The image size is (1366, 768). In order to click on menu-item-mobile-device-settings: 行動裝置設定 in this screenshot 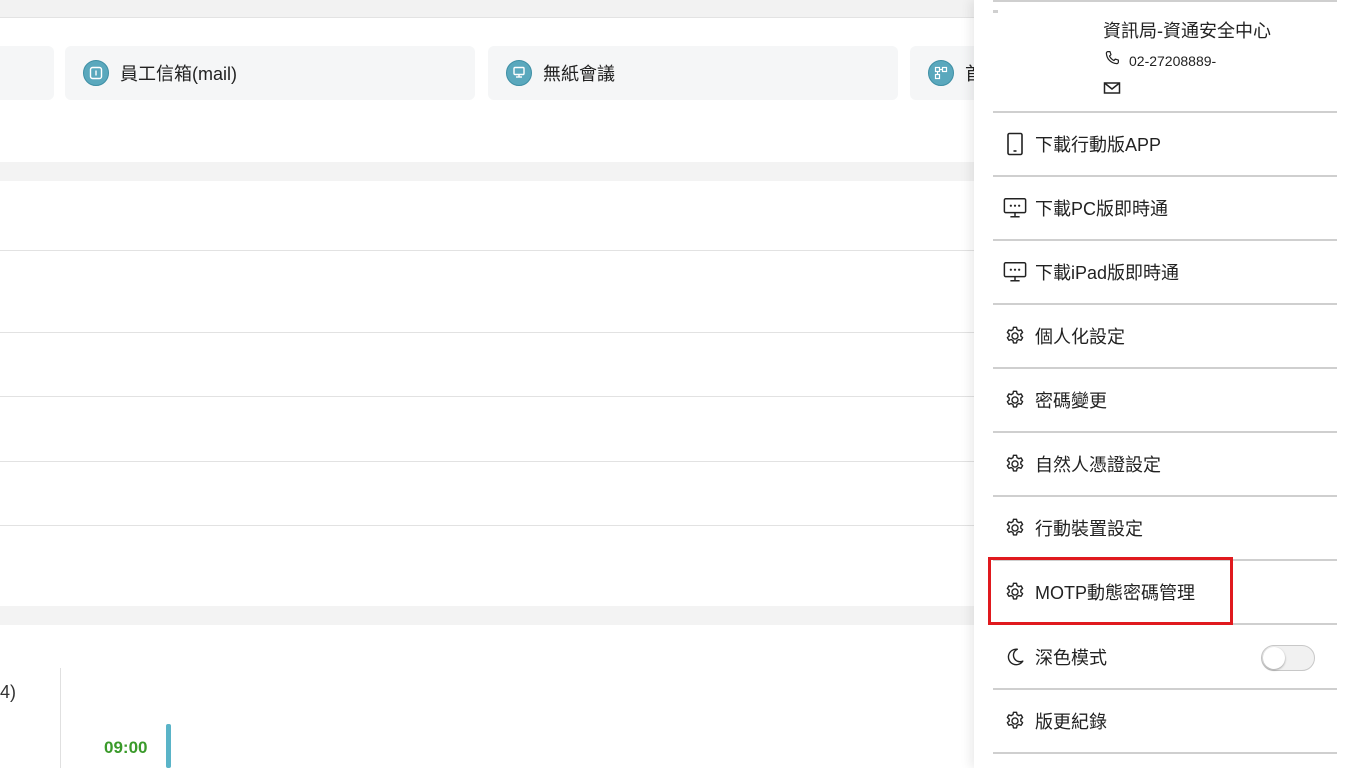, I will do `click(1165, 527)`.